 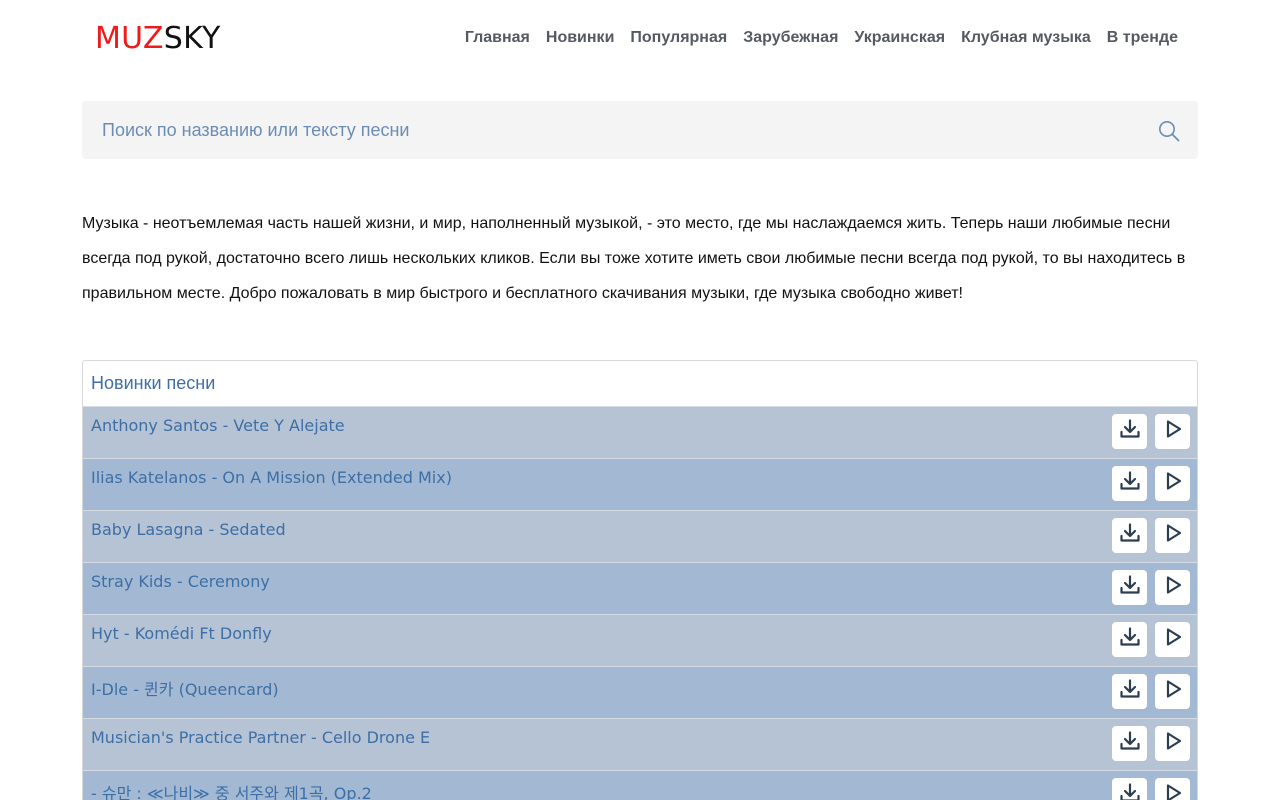 What do you see at coordinates (640, 588) in the screenshot?
I see `song-row: Stray Kids - Ceremony` at bounding box center [640, 588].